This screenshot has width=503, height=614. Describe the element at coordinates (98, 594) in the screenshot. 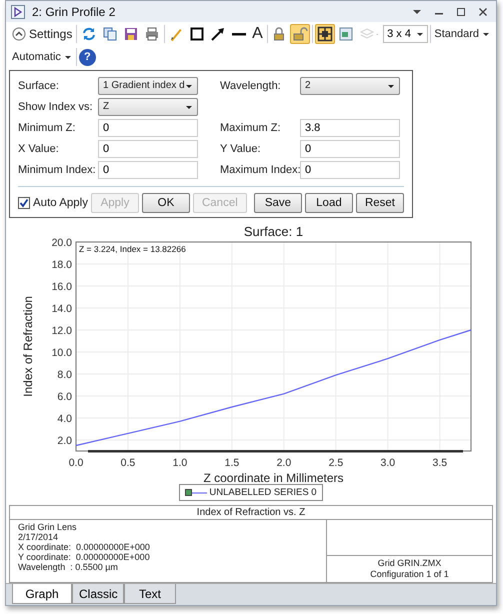

I see `view-tab: Classic` at that location.